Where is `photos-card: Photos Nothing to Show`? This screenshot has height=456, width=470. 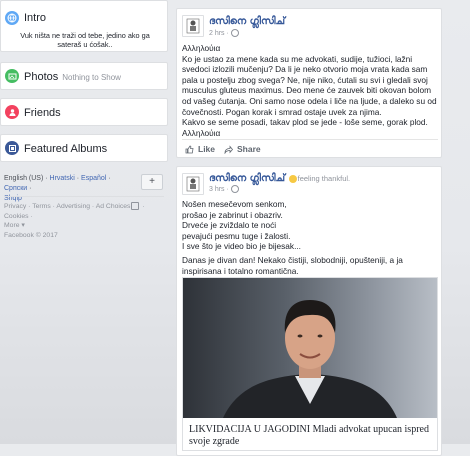
photos-card: Photos Nothing to Show is located at coordinates (84, 76).